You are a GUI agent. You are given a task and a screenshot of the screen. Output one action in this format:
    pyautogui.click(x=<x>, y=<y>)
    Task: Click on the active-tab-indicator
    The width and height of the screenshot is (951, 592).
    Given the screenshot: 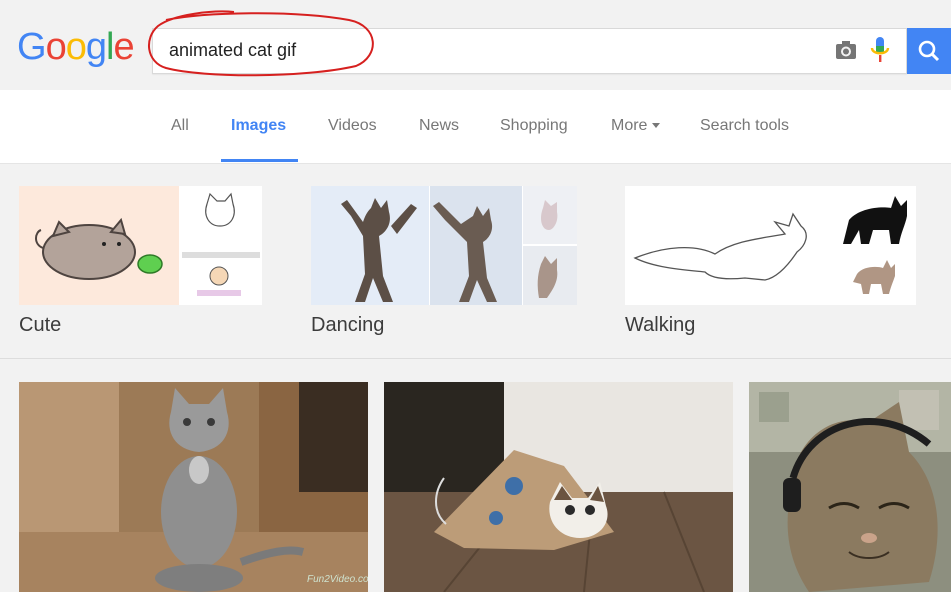 What is the action you would take?
    pyautogui.click(x=259, y=160)
    